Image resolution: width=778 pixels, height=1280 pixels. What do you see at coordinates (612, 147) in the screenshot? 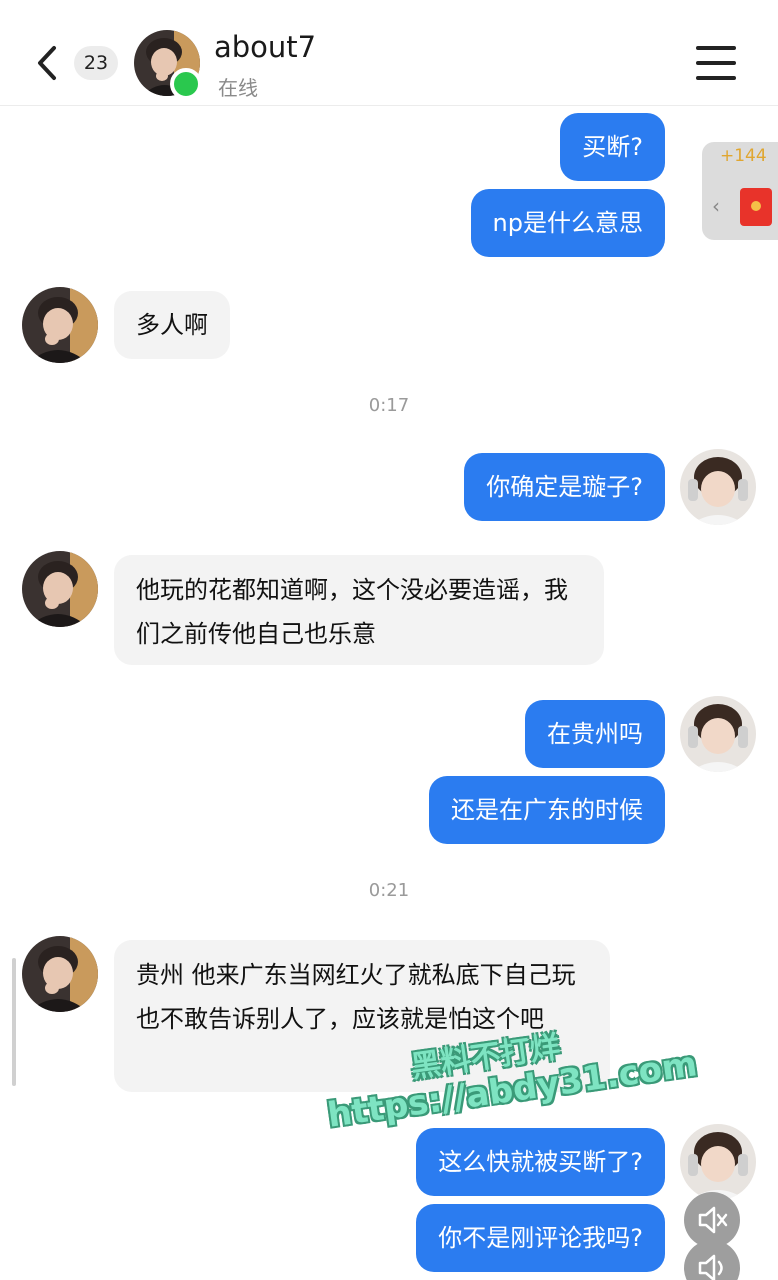
I see `message-bubble-outgoing: 买断?` at bounding box center [612, 147].